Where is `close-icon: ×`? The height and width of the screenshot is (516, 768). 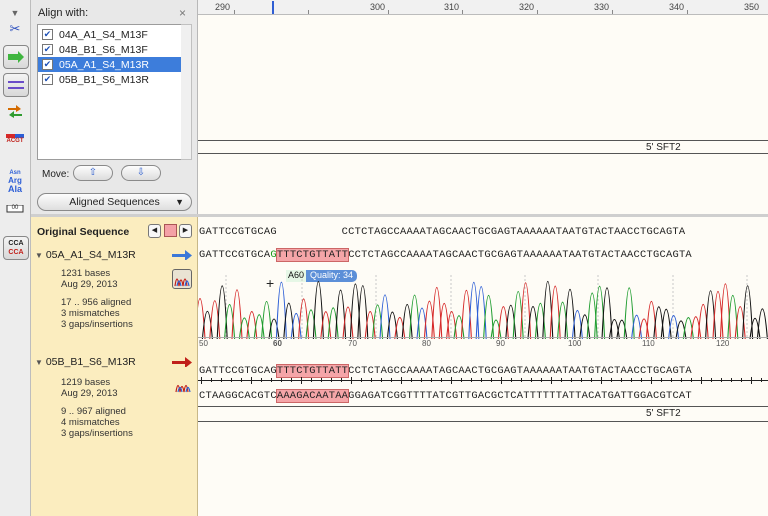
close-icon: × is located at coordinates (182, 13).